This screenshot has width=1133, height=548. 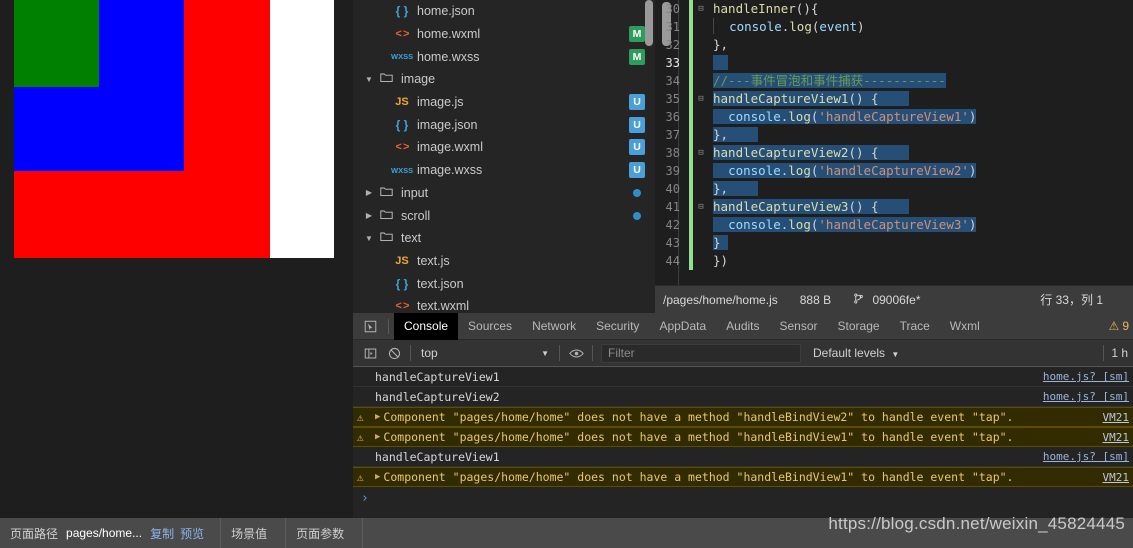 I want to click on tab-storage: Storage, so click(x=859, y=326).